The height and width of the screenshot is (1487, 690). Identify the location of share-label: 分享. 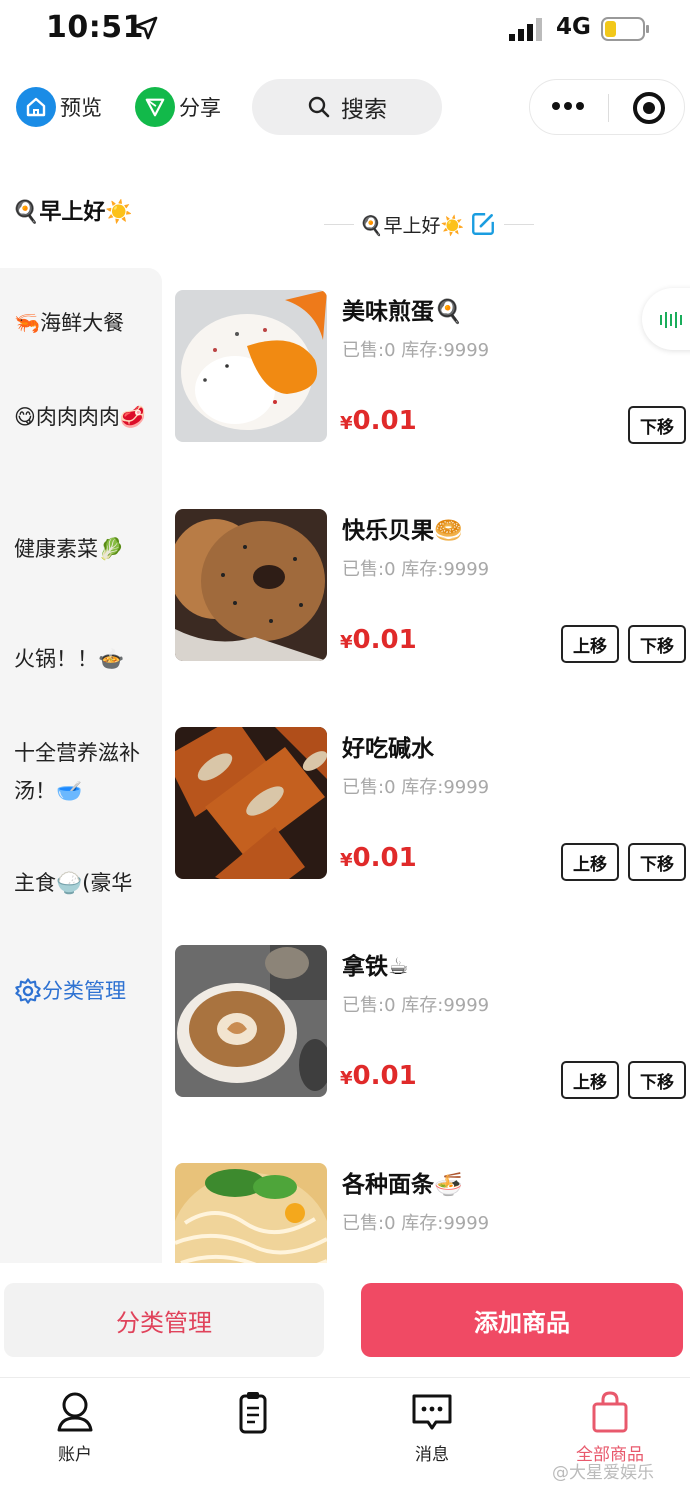
(200, 108).